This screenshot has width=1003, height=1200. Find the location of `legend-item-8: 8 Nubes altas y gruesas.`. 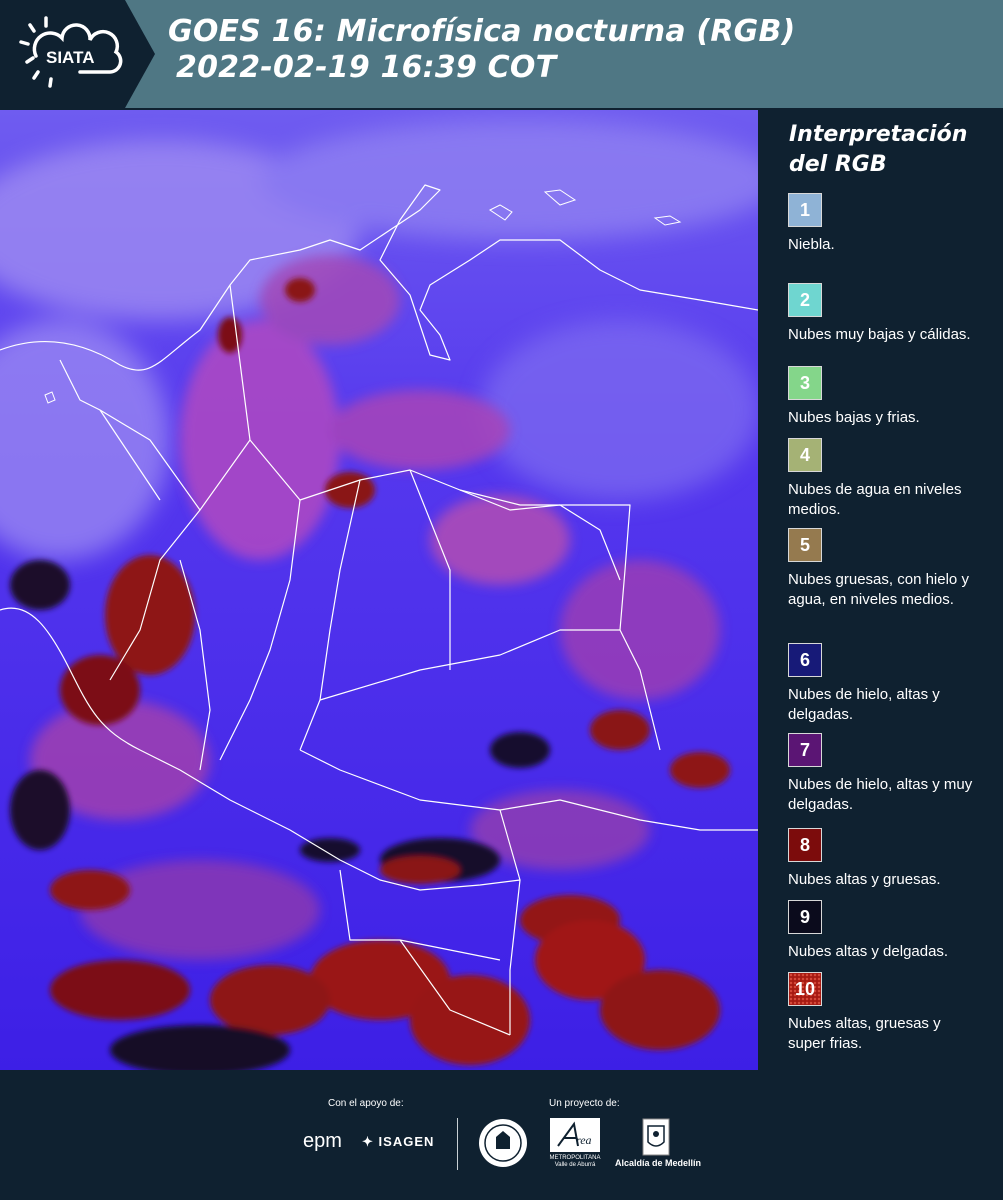

legend-item-8: 8 Nubes altas y gruesas. is located at coordinates (883, 859).